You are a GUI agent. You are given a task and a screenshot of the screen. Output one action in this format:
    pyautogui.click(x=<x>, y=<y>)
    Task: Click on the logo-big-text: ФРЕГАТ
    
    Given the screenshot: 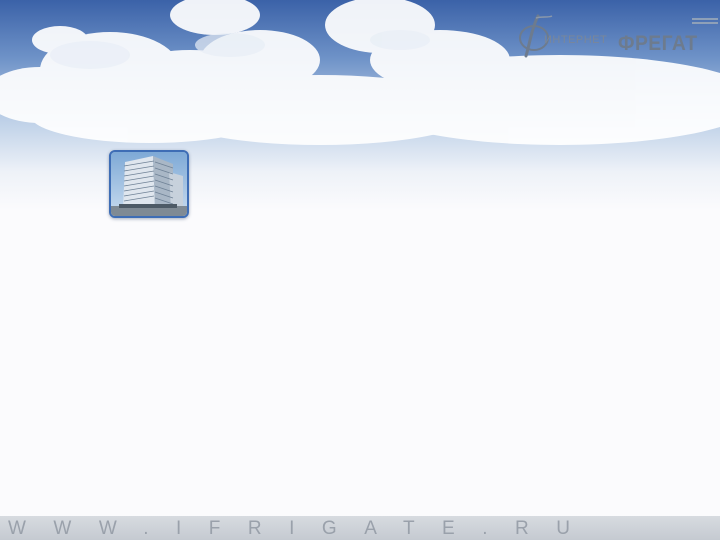 What is the action you would take?
    pyautogui.click(x=658, y=43)
    